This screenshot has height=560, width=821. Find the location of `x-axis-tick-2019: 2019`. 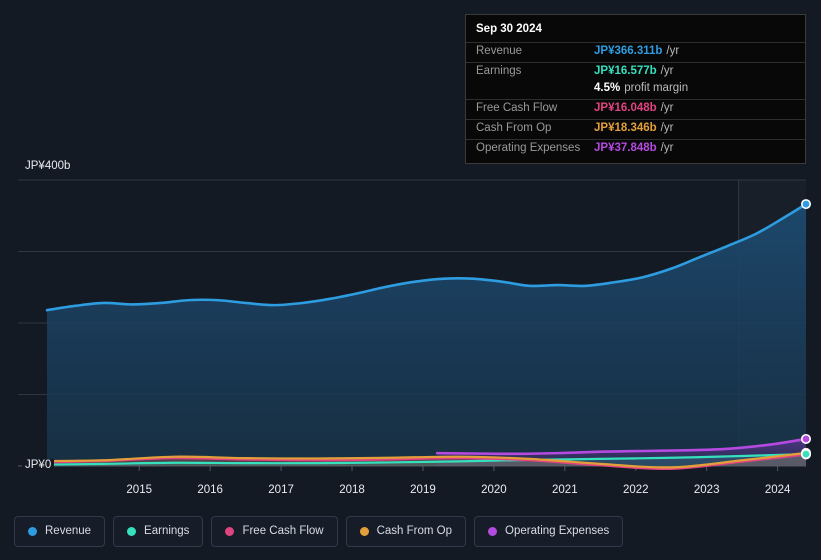

x-axis-tick-2019: 2019 is located at coordinates (423, 490).